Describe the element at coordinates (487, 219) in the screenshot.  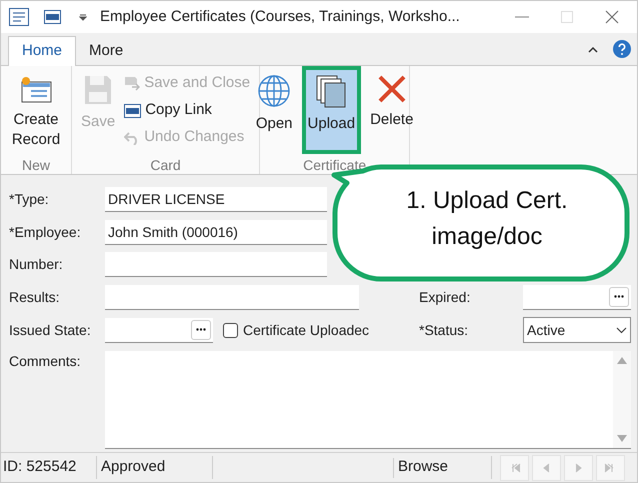
I see `callout-text: 1. Upload Cert. image/doc` at that location.